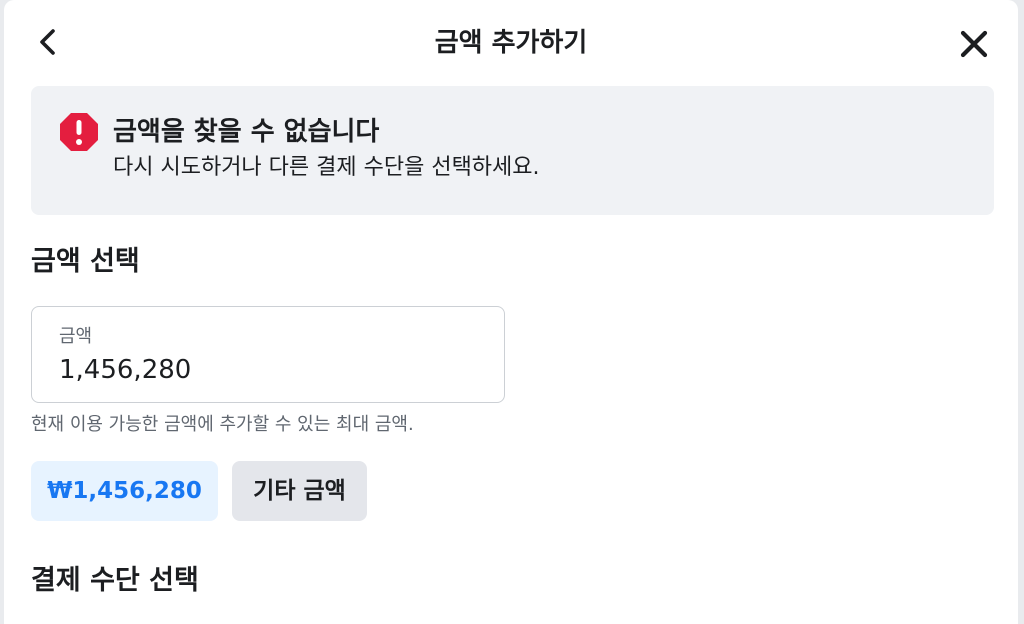 The width and height of the screenshot is (1024, 624). I want to click on close-button, so click(974, 44).